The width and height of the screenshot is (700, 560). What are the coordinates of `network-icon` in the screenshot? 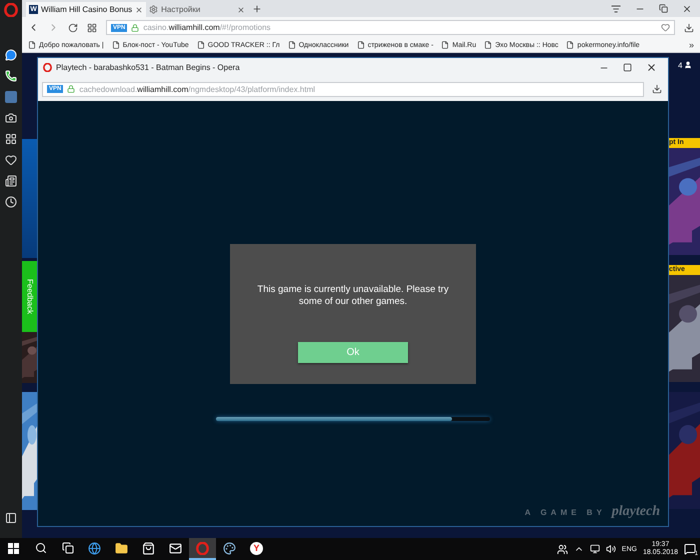 It's located at (595, 549).